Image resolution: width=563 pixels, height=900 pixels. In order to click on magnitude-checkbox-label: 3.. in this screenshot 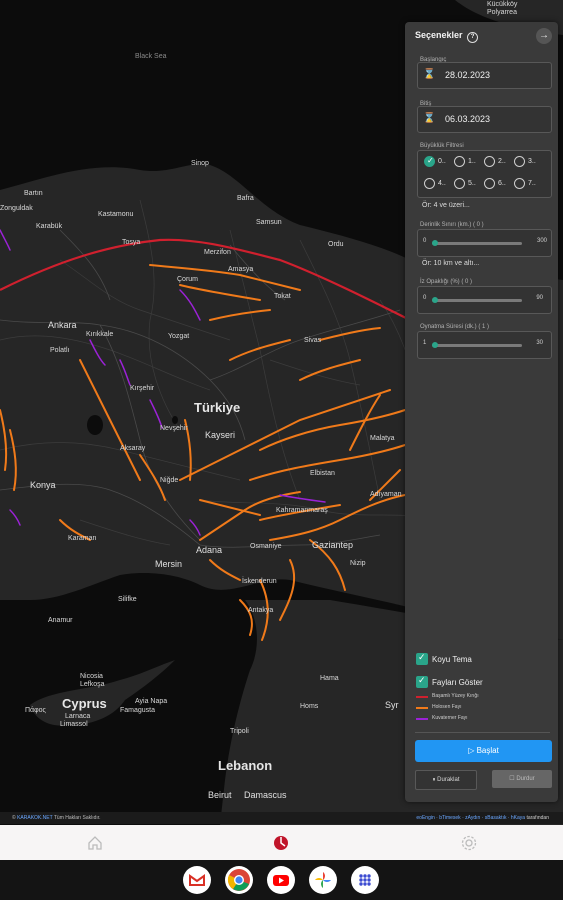, I will do `click(532, 161)`.